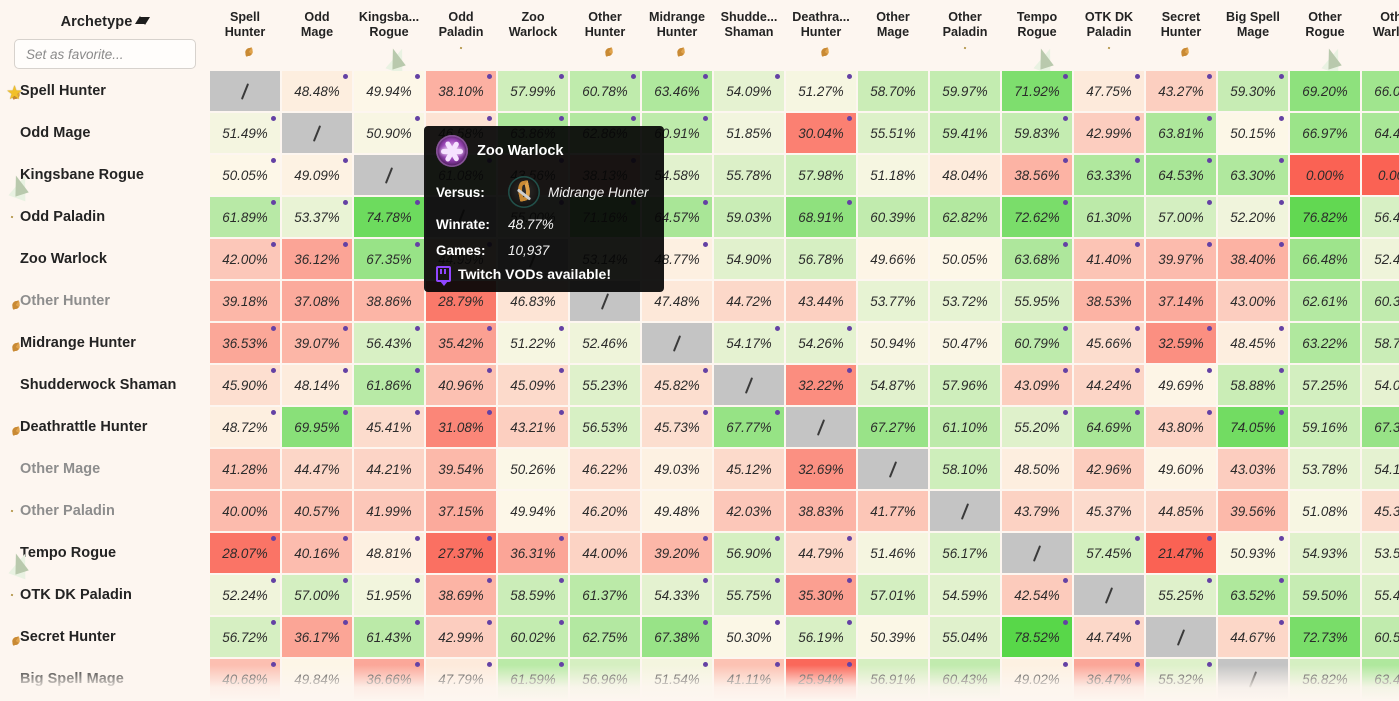 Image resolution: width=1399 pixels, height=701 pixels. I want to click on winrate-cell: 67.27%, so click(893, 427).